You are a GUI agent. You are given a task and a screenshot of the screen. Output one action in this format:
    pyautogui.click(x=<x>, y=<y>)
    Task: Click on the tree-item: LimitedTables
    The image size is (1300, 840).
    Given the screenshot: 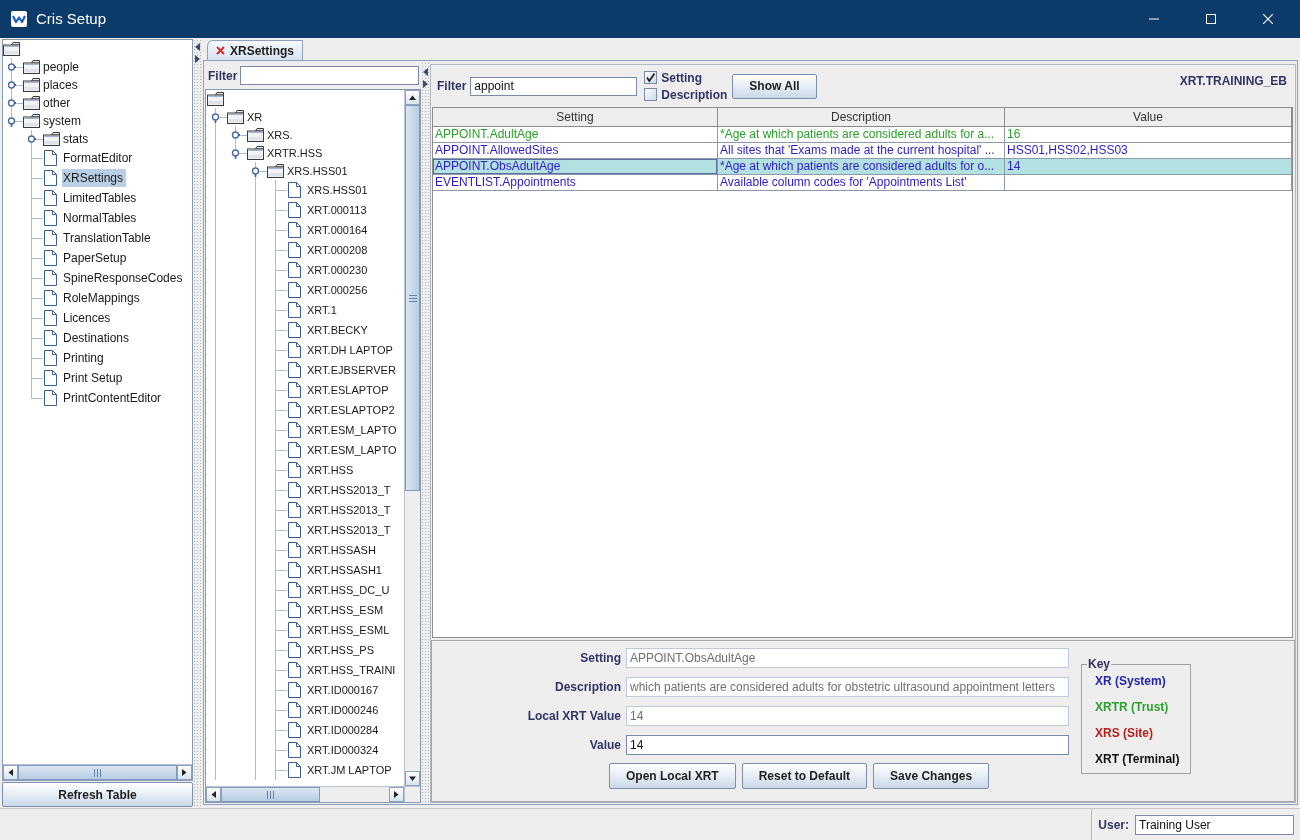 What is the action you would take?
    pyautogui.click(x=101, y=198)
    